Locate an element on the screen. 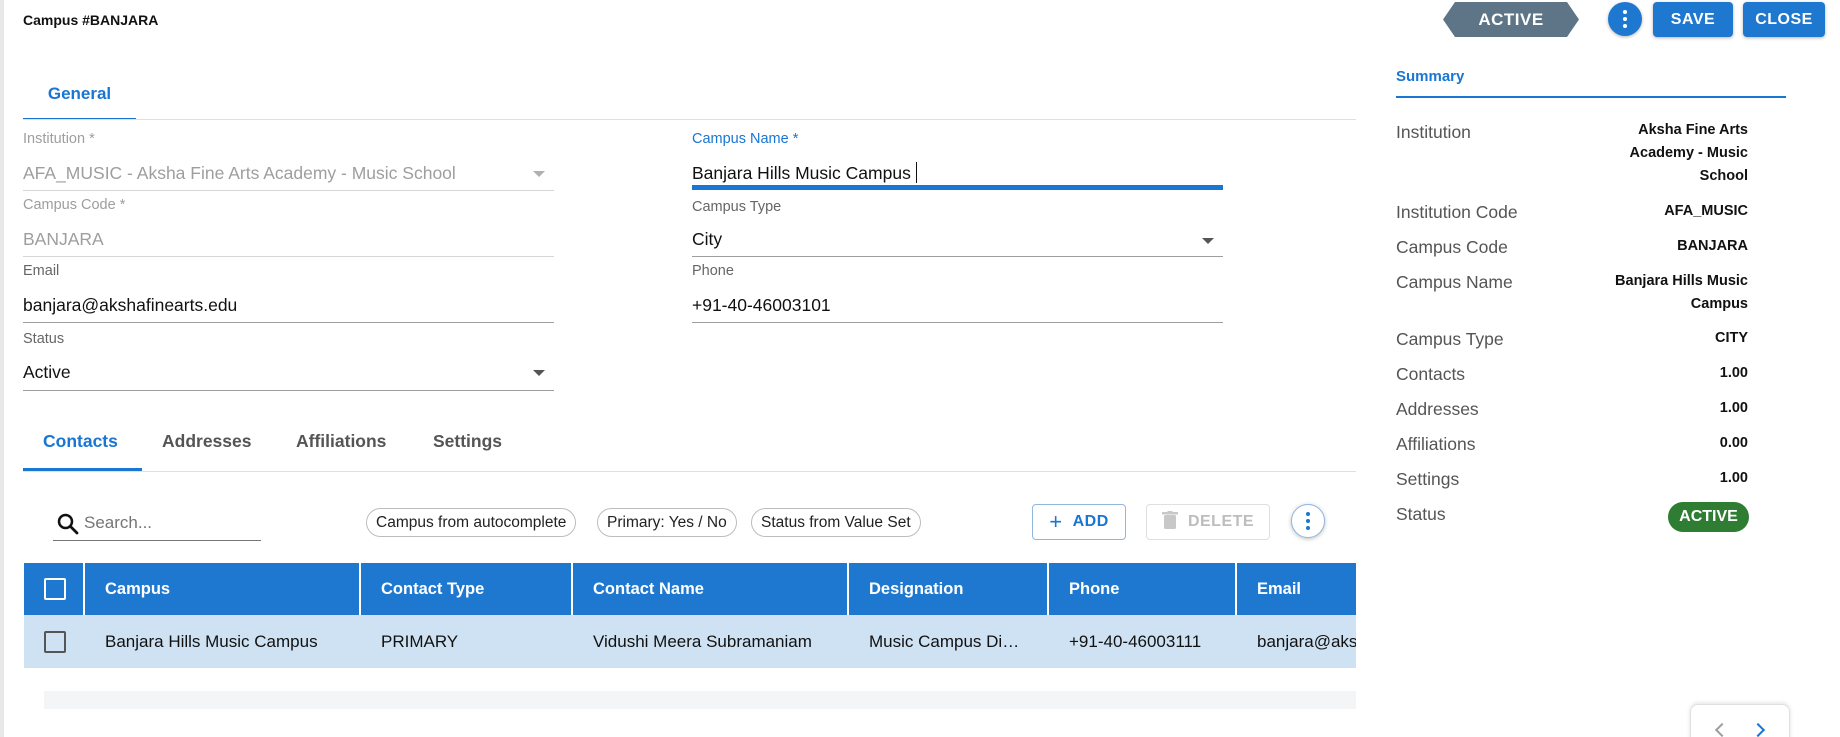 The width and height of the screenshot is (1840, 737). email-underline is located at coordinates (288, 322).